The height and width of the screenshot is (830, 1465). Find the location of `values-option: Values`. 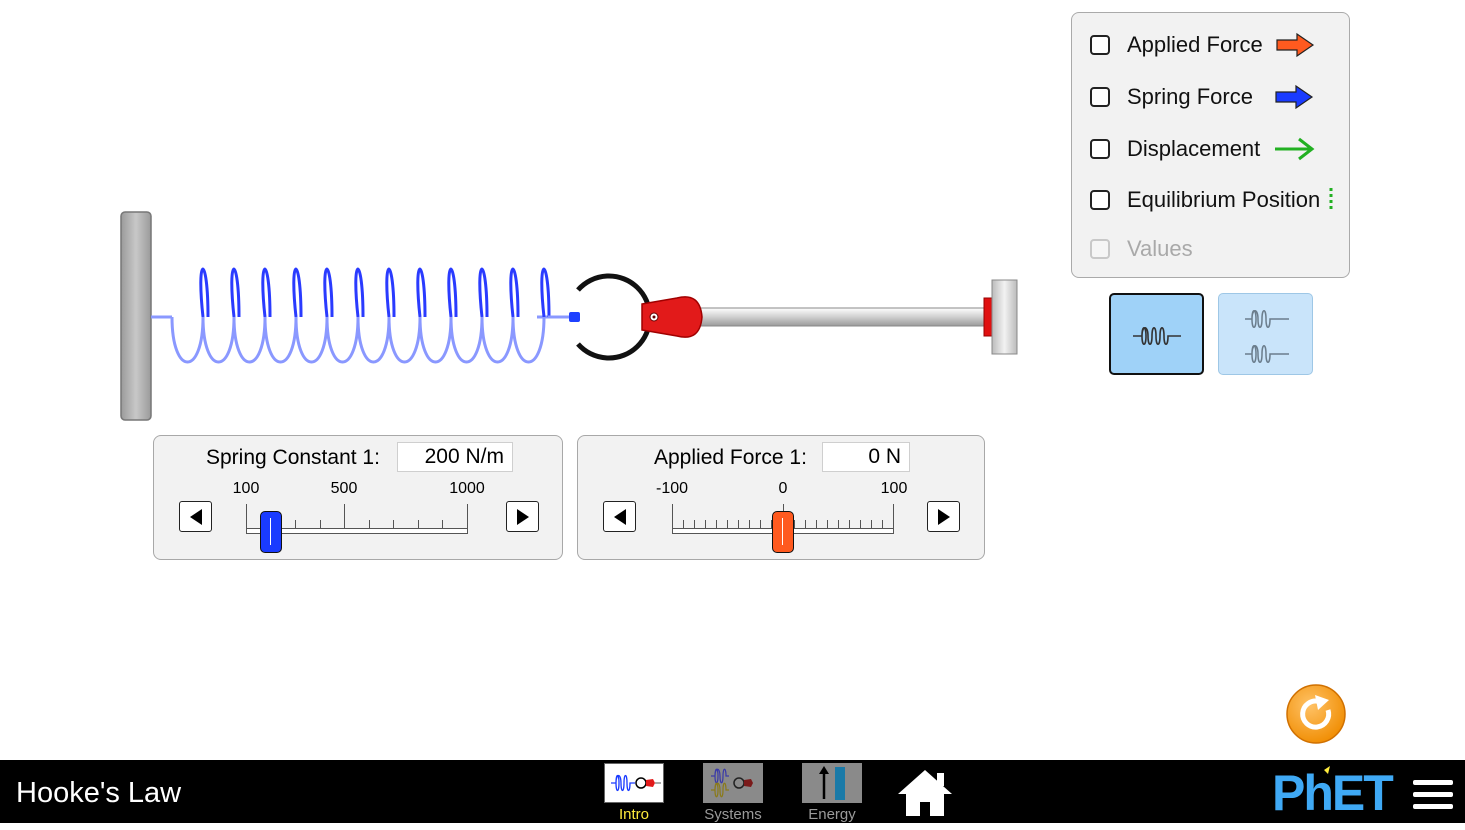

values-option: Values is located at coordinates (1141, 249).